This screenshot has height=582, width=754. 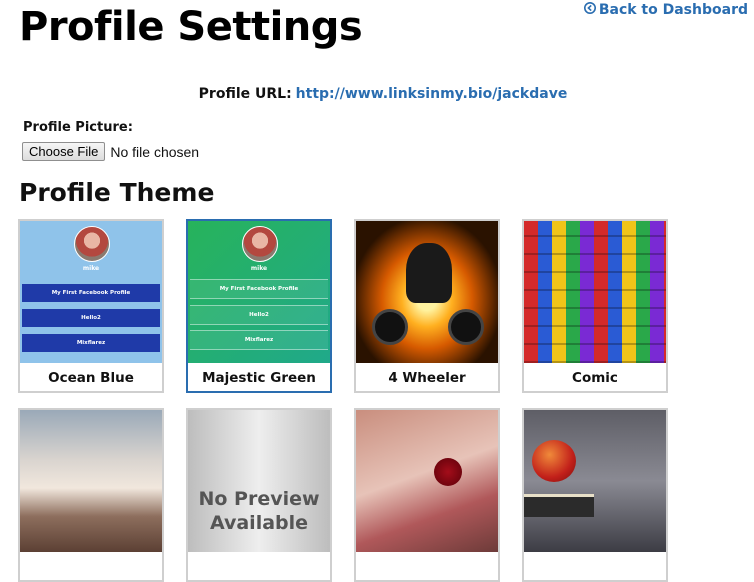 I want to click on theme-tile-4-wheeler: 4 Wheeler, so click(x=427, y=306).